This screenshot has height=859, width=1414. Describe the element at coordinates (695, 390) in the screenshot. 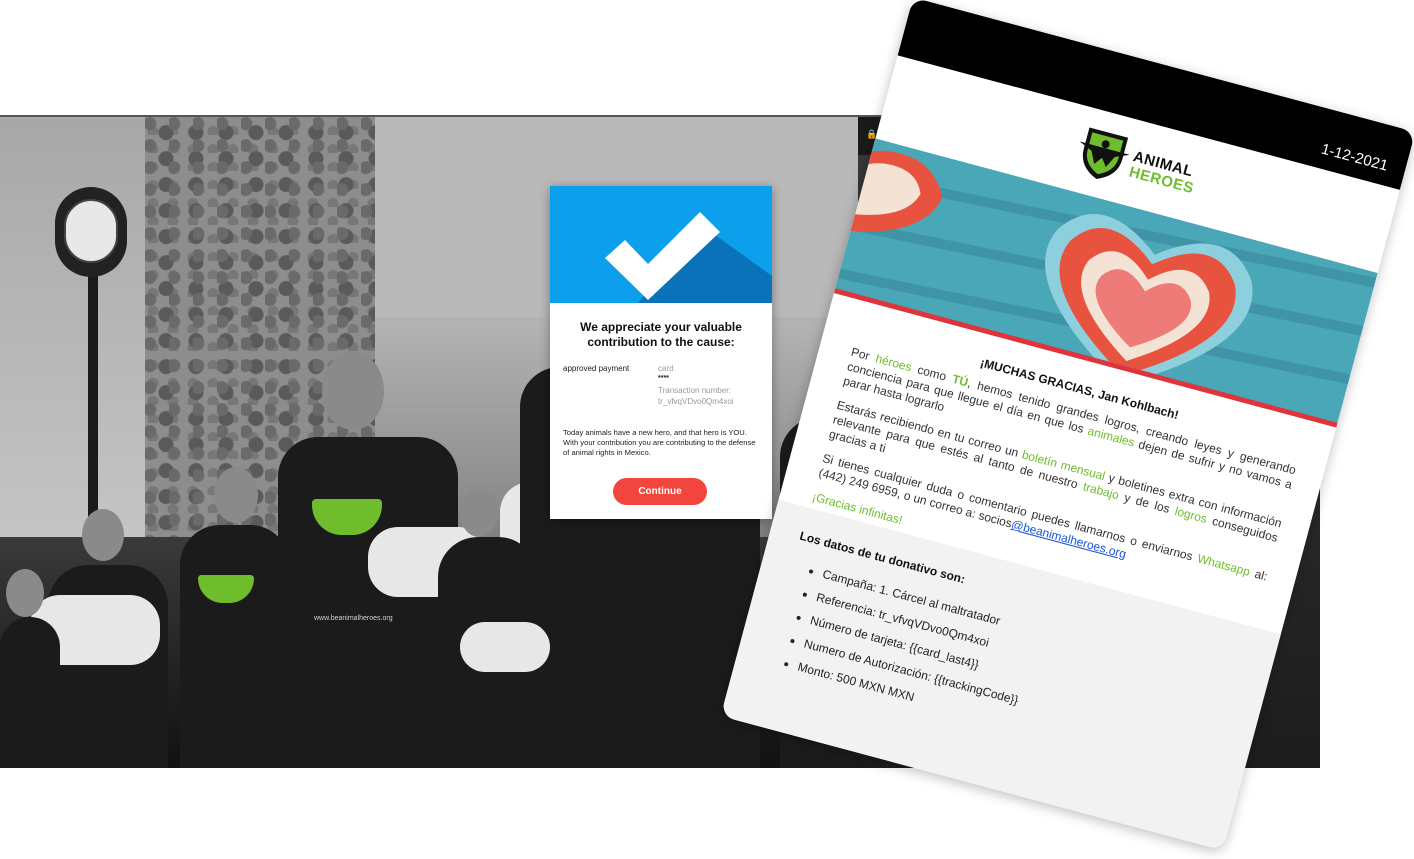

I see `transaction-label: Transaction number:` at that location.